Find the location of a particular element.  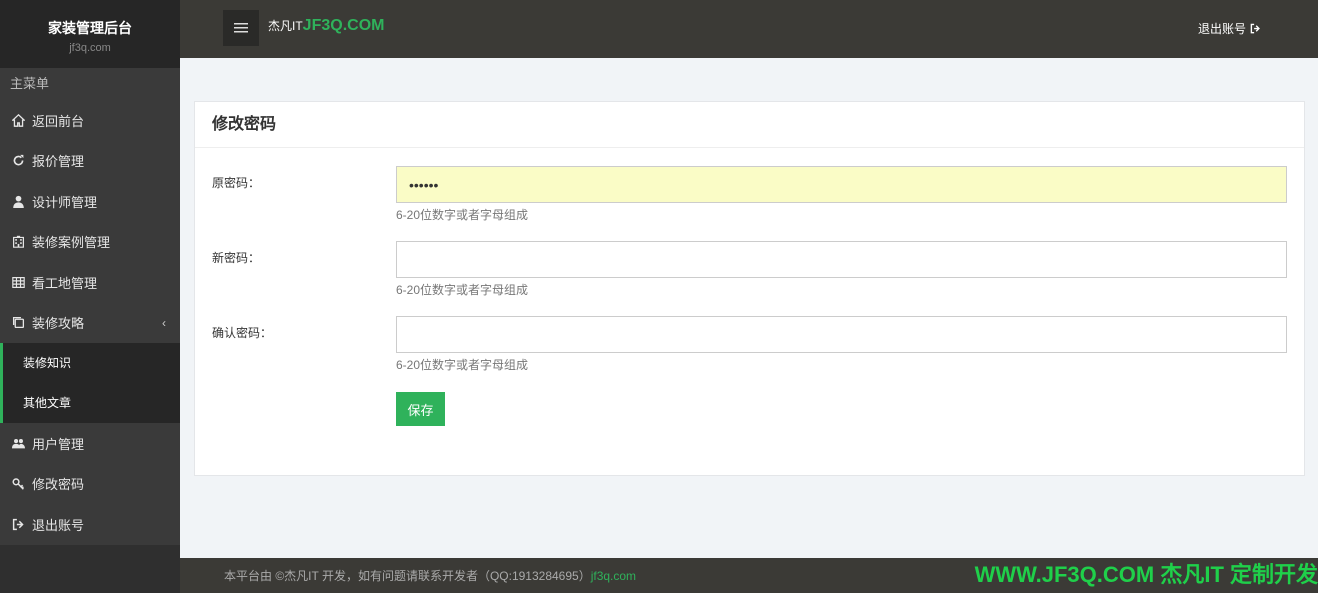

save-button: 保存 is located at coordinates (420, 409).